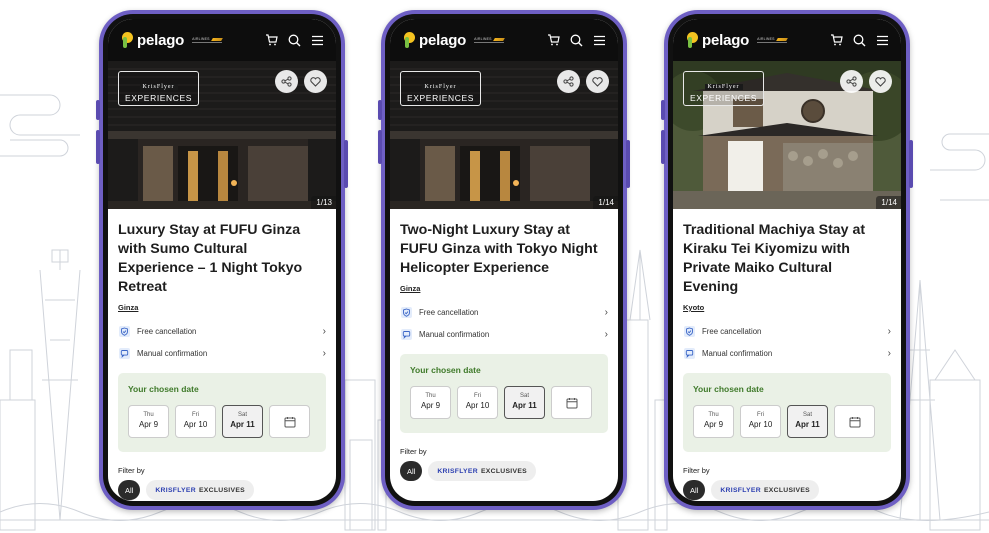  I want to click on date-day-of-week: Thu, so click(148, 415).